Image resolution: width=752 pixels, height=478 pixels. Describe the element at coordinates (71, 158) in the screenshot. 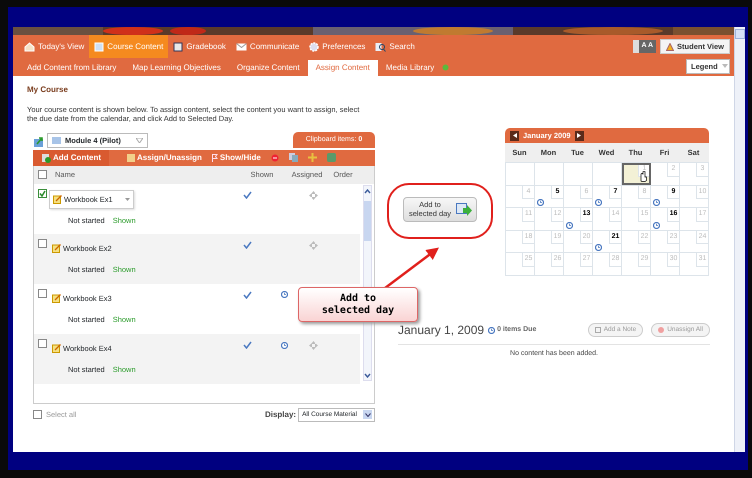

I see `add-content-button: Add Content` at that location.